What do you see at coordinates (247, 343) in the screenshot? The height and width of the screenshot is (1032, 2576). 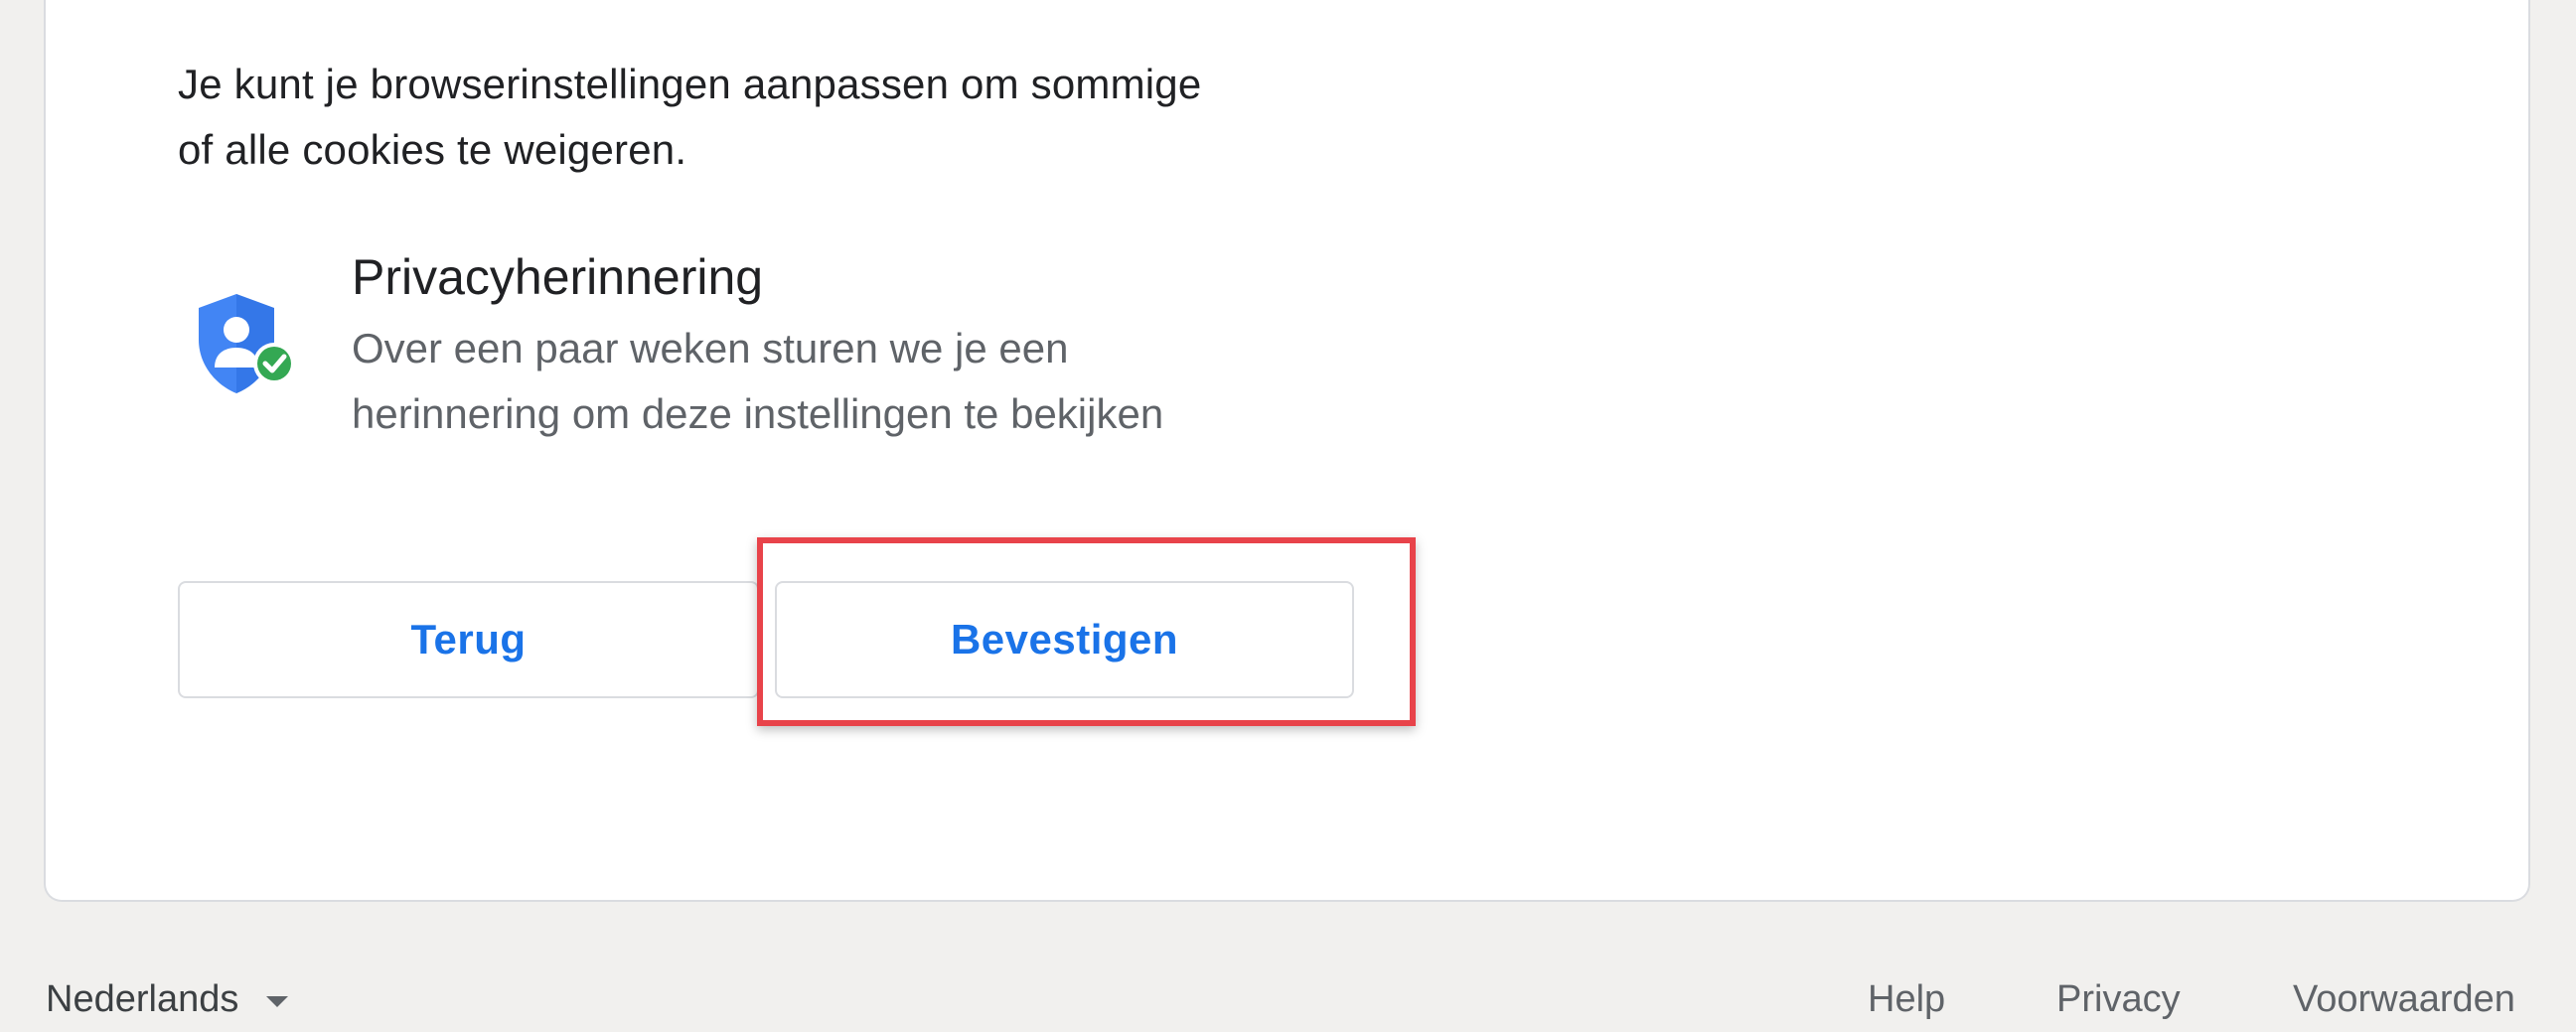 I see `privacy-shield-check-icon` at bounding box center [247, 343].